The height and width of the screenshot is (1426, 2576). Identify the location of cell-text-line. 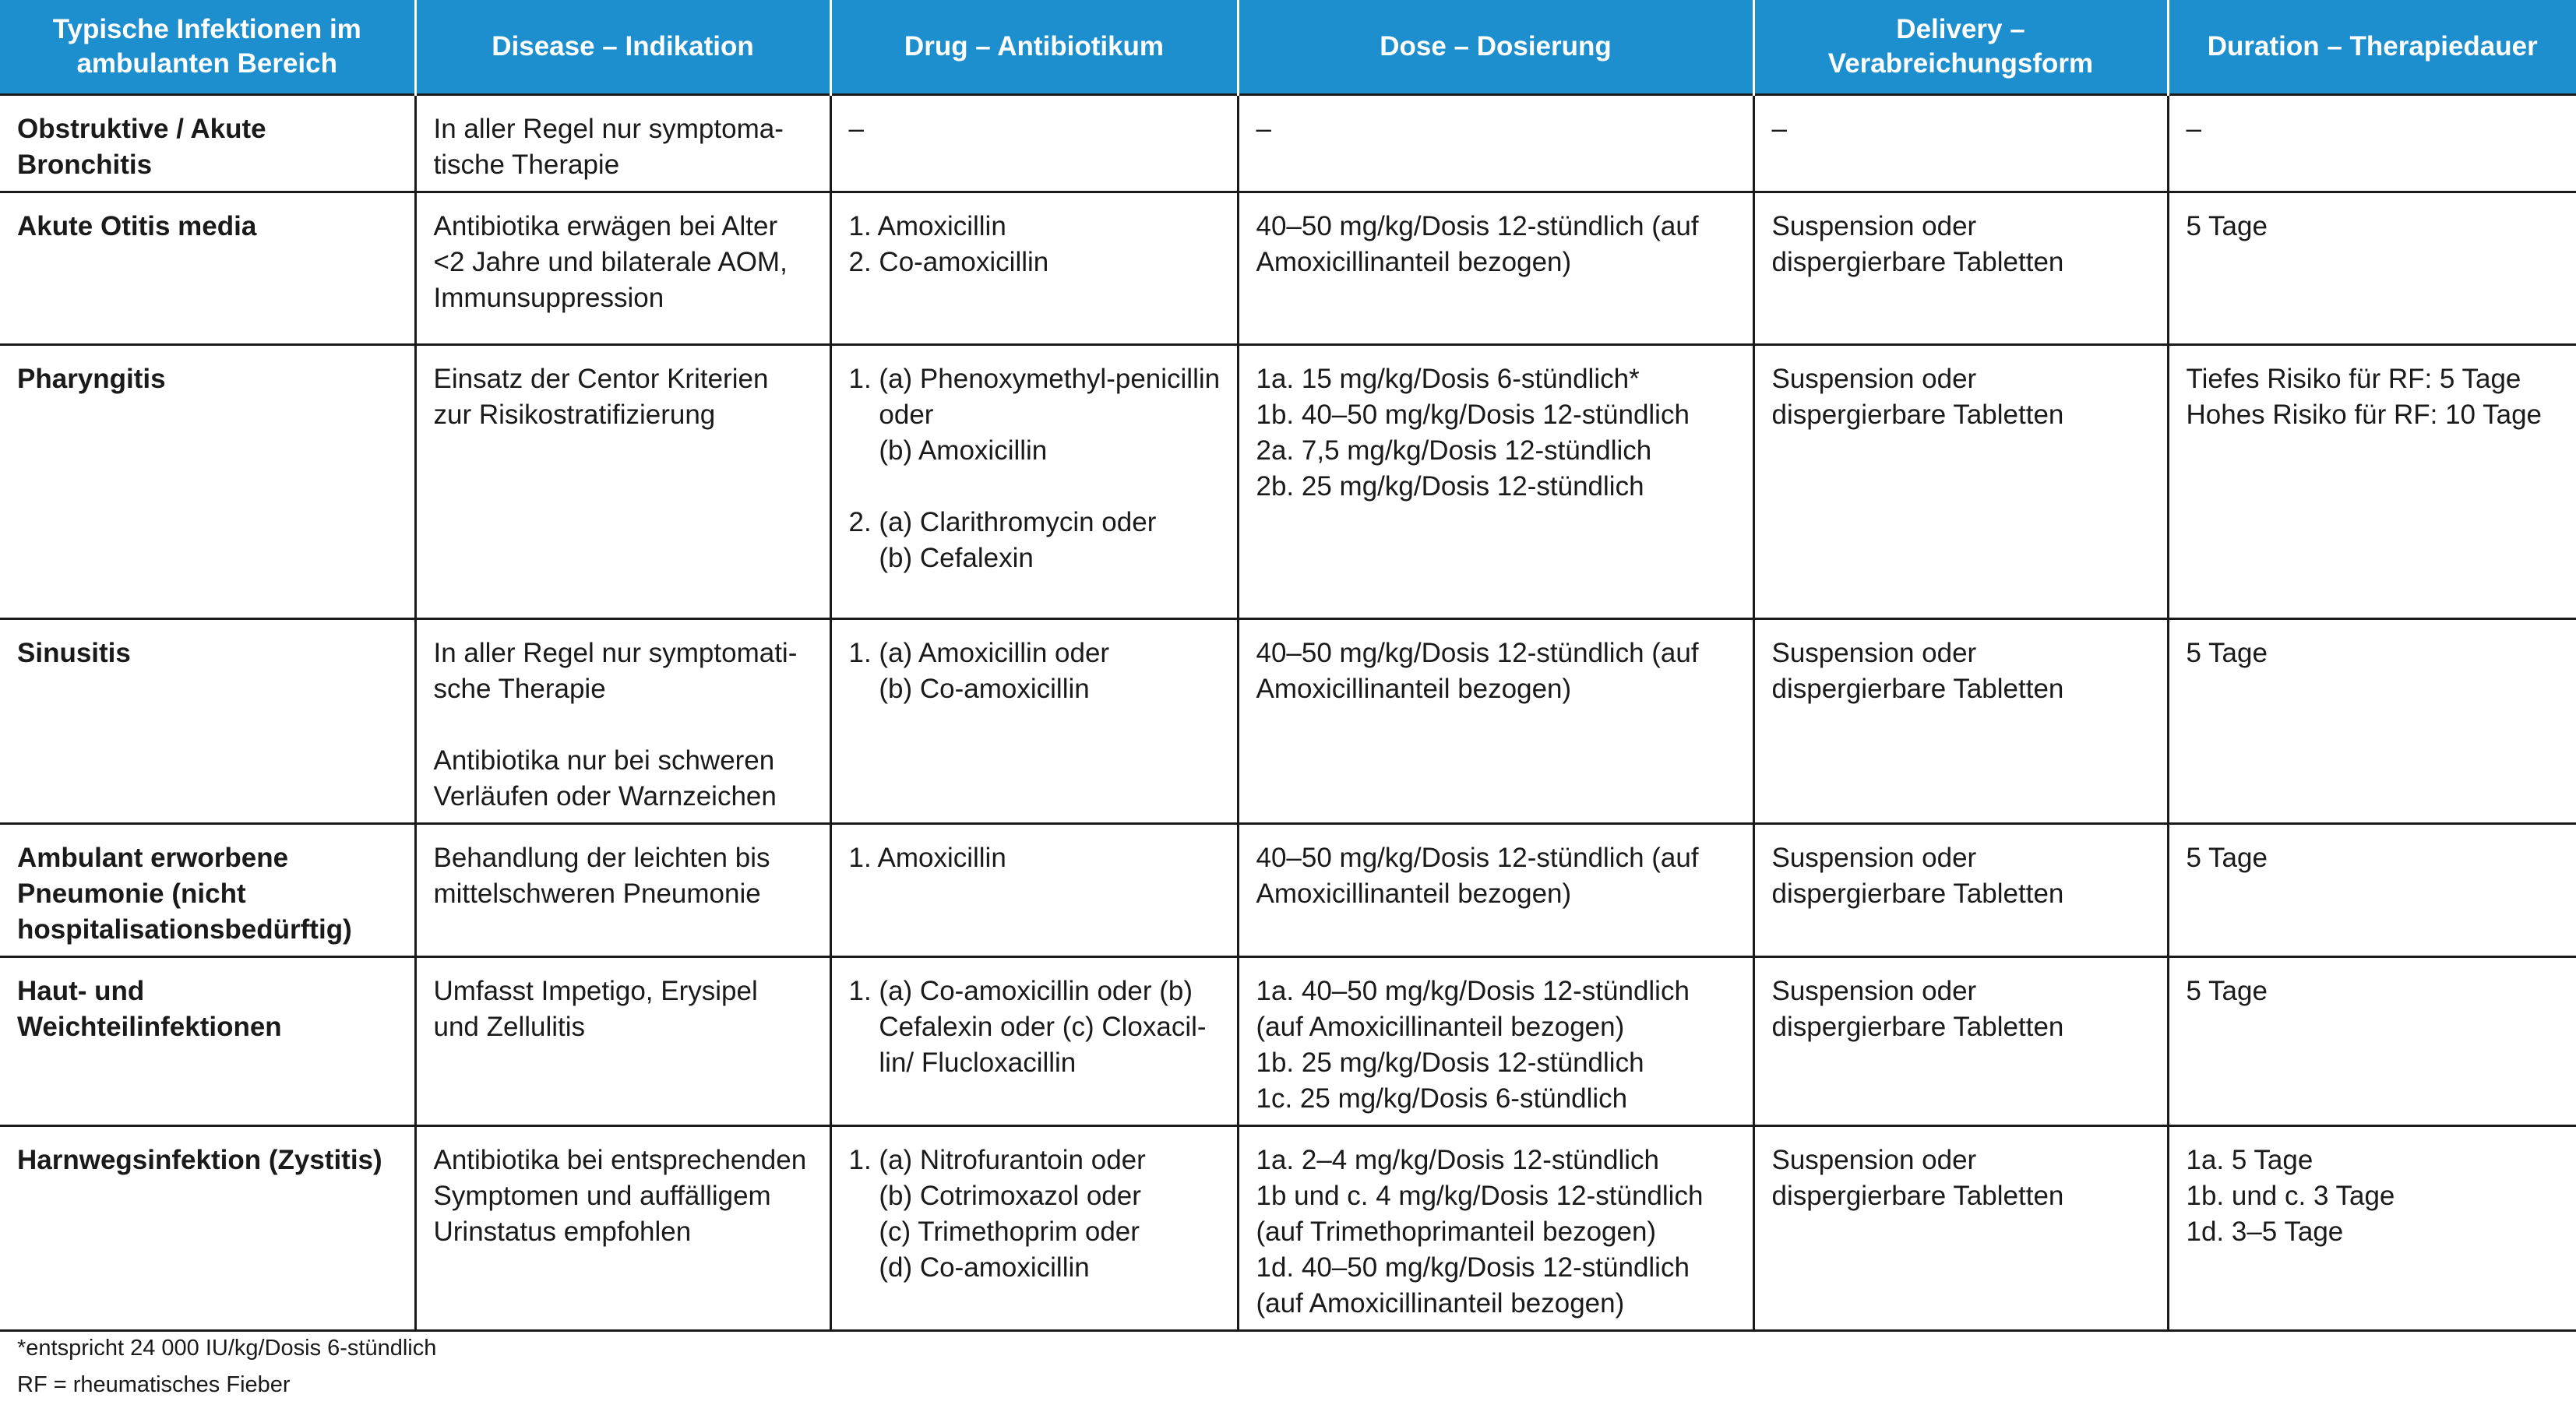
(623, 725).